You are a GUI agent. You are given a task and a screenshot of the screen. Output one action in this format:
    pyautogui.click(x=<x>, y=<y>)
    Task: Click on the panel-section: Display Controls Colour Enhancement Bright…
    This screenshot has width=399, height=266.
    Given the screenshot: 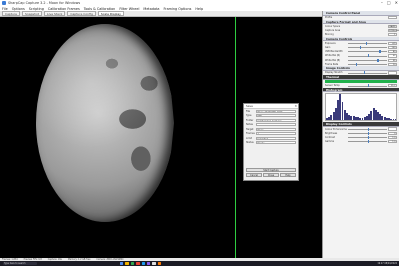 What is the action you would take?
    pyautogui.click(x=361, y=133)
    